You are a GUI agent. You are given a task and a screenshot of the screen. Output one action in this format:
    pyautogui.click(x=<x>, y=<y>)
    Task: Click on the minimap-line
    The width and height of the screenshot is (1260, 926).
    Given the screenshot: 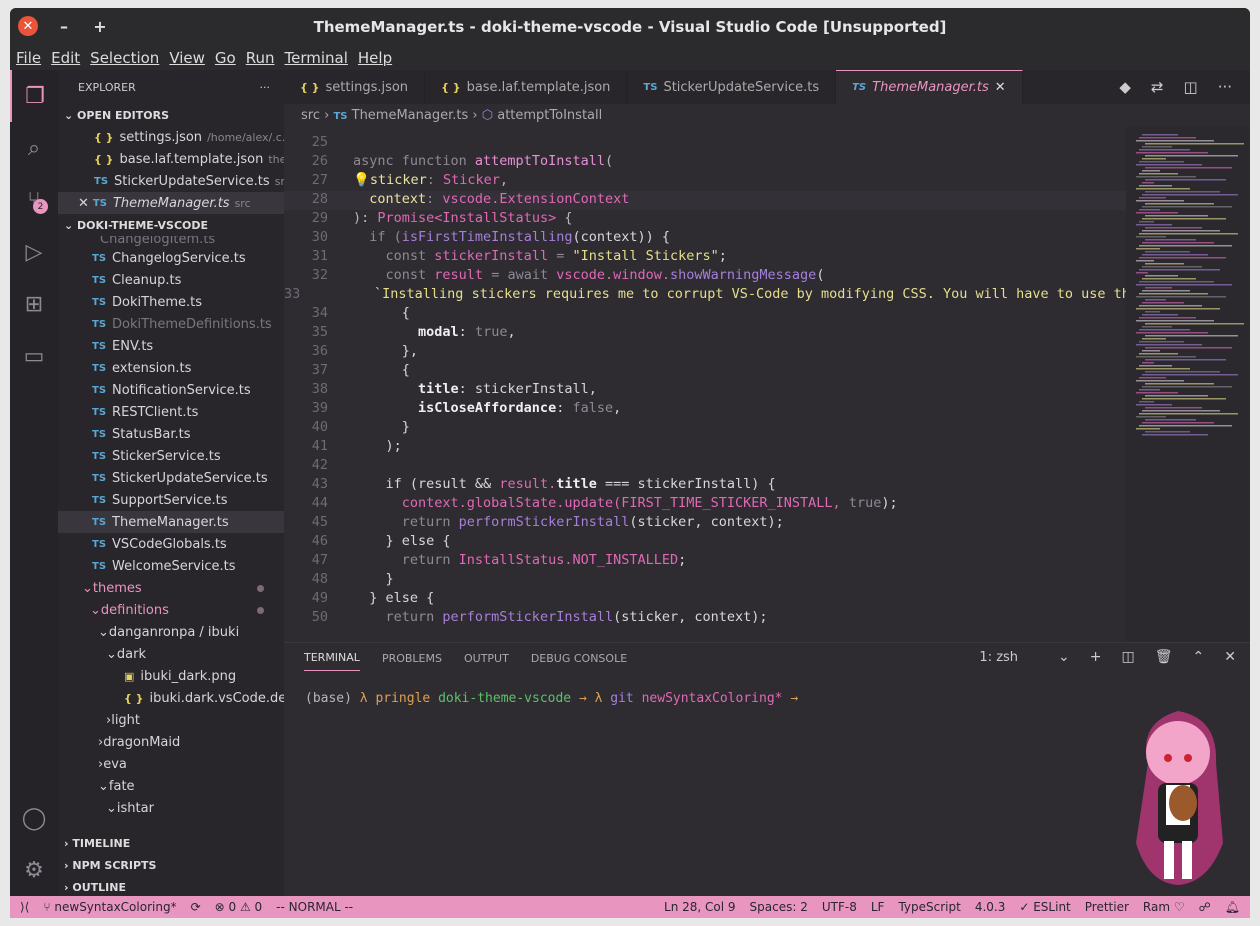 What is the action you would take?
    pyautogui.click(x=1173, y=228)
    